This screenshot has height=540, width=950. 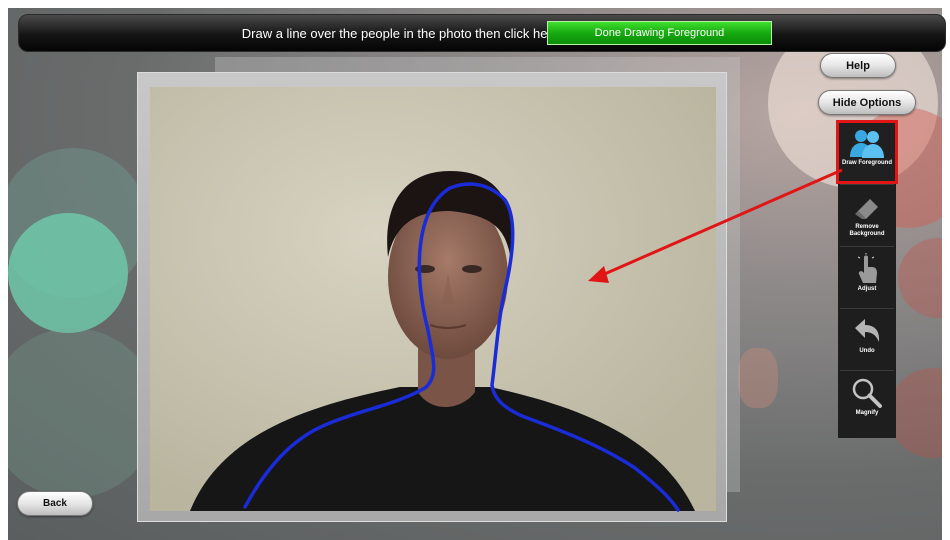 I want to click on hide-options-button: Hide Options, so click(x=867, y=102).